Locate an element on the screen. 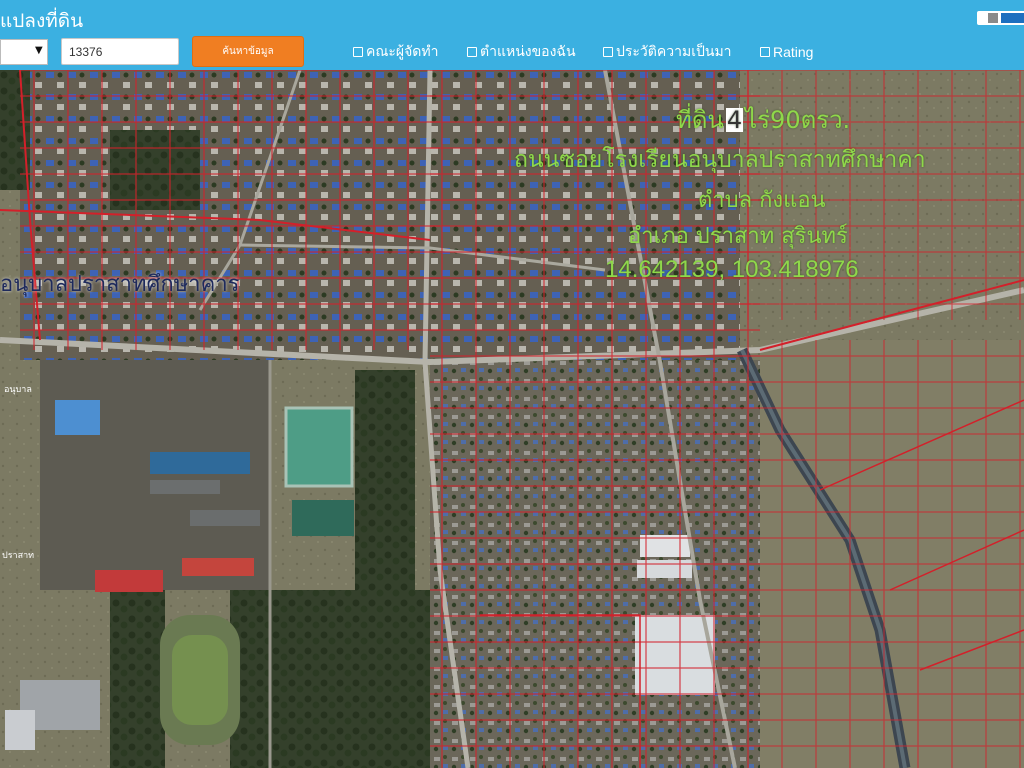 The height and width of the screenshot is (768, 1024). area-prefix: ที่ดิน is located at coordinates (700, 120).